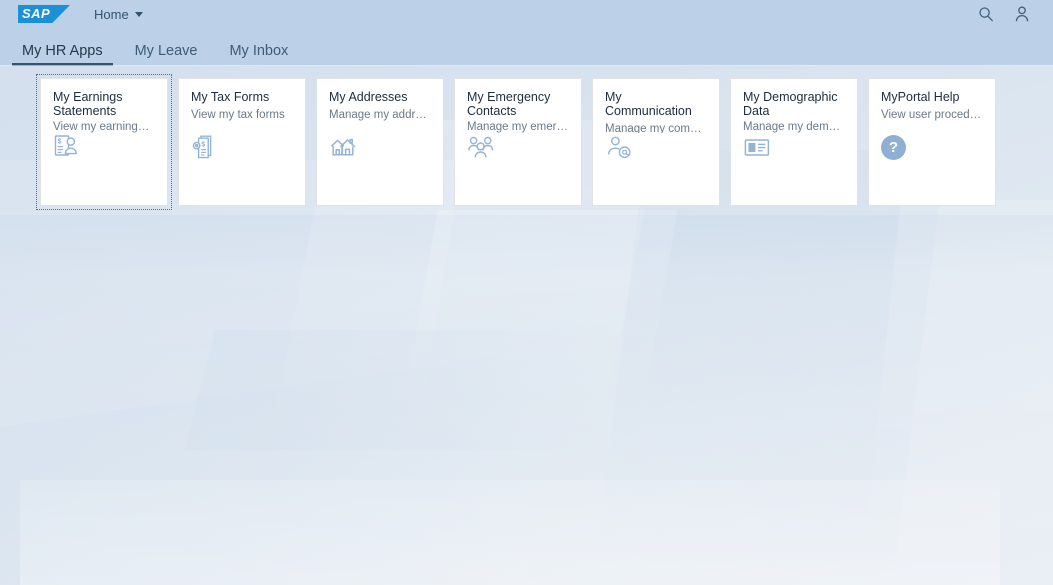 The height and width of the screenshot is (585, 1053). What do you see at coordinates (166, 50) in the screenshot?
I see `tab-label: My Leave` at bounding box center [166, 50].